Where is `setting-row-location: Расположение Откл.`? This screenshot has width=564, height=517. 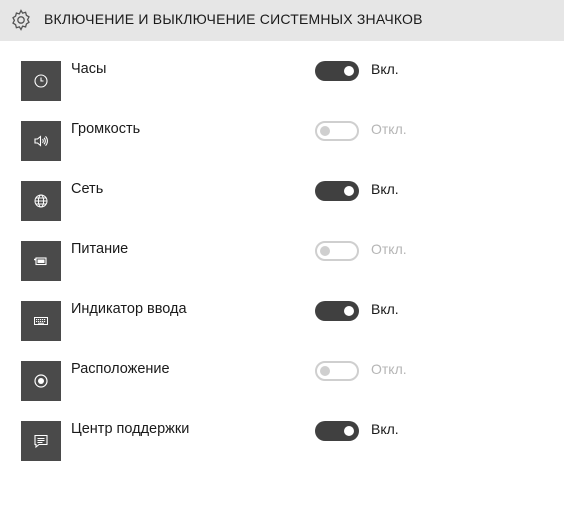 setting-row-location: Расположение Откл. is located at coordinates (282, 382).